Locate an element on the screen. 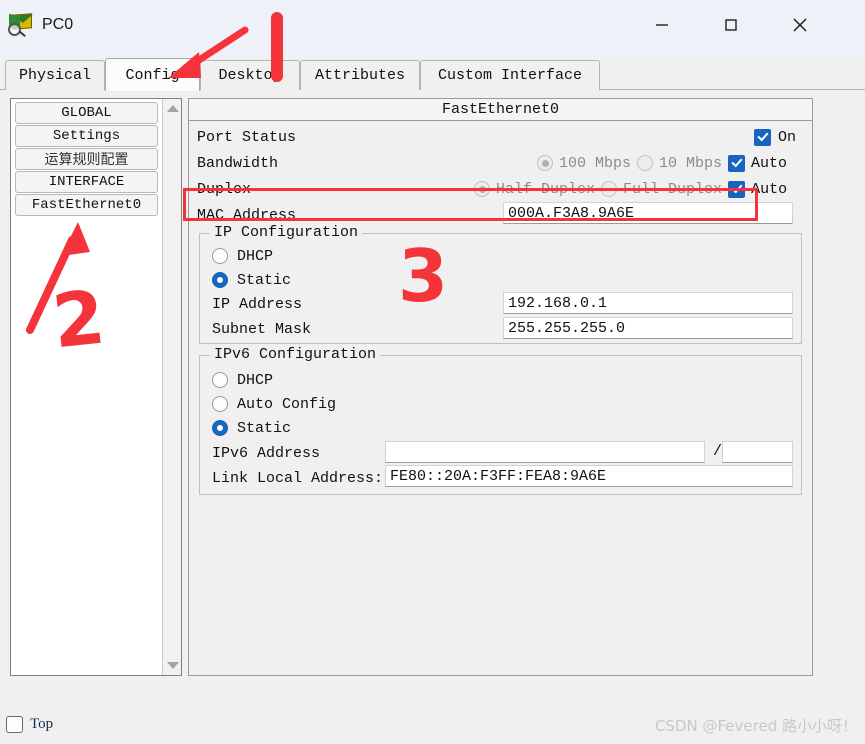 The image size is (865, 744). ip-dhcp-label: DHCP is located at coordinates (255, 256).